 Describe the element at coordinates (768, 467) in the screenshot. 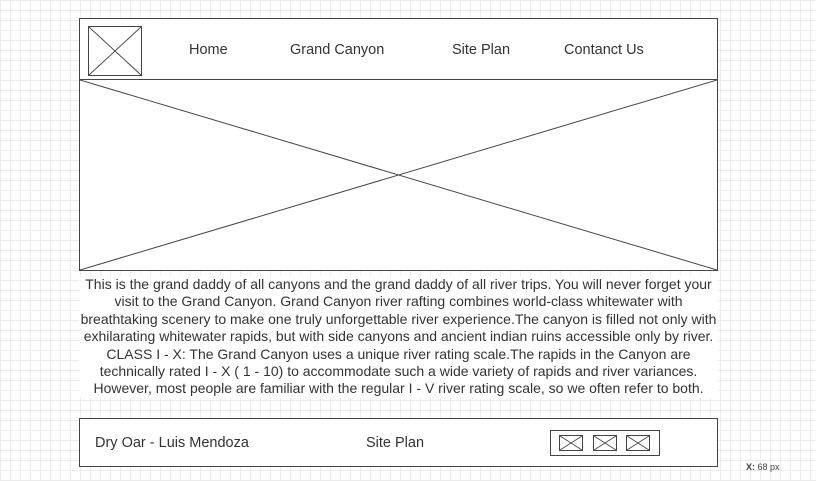

I see `coordinate-value: 68 px` at that location.